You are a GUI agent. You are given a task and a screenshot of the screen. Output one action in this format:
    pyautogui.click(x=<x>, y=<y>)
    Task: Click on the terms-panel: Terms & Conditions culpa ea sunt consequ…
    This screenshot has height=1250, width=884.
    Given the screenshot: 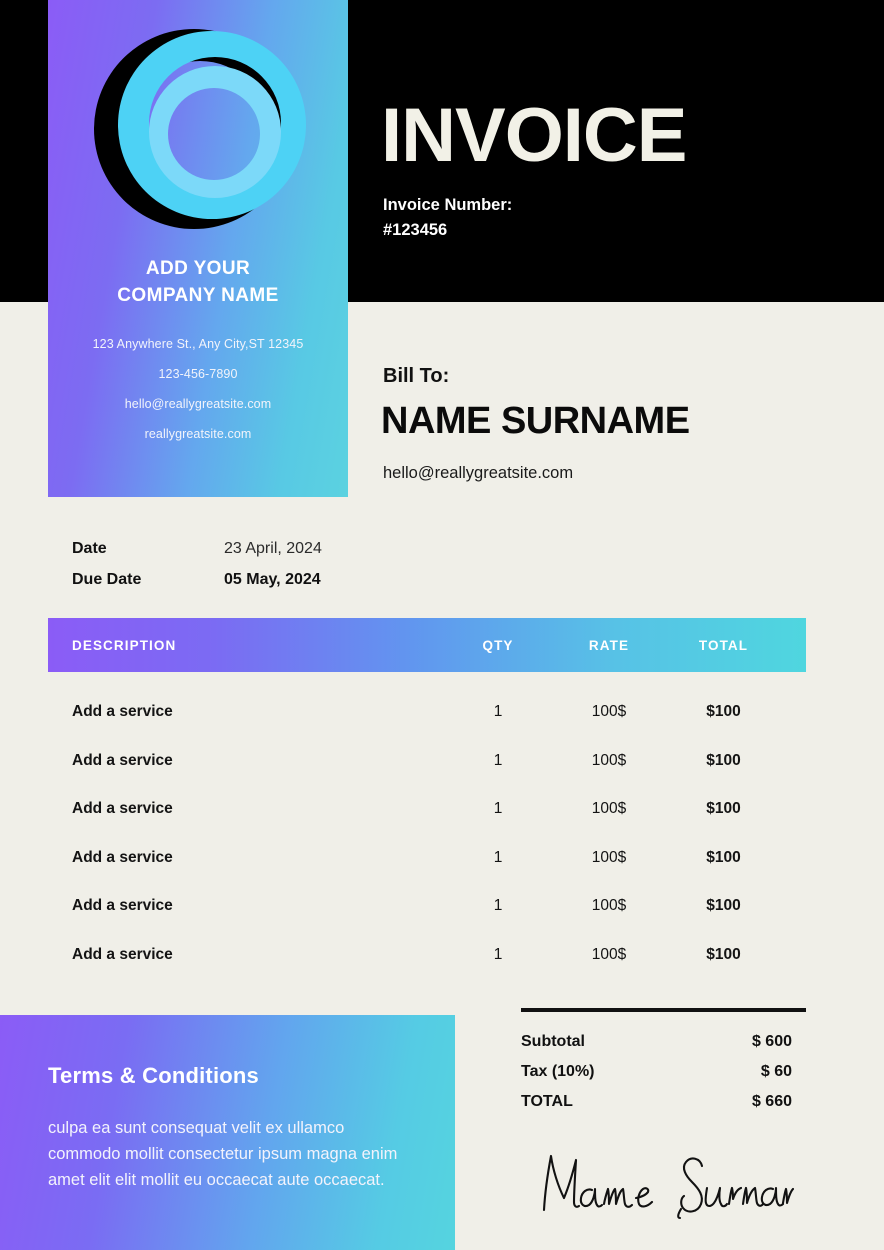 What is the action you would take?
    pyautogui.click(x=227, y=1132)
    